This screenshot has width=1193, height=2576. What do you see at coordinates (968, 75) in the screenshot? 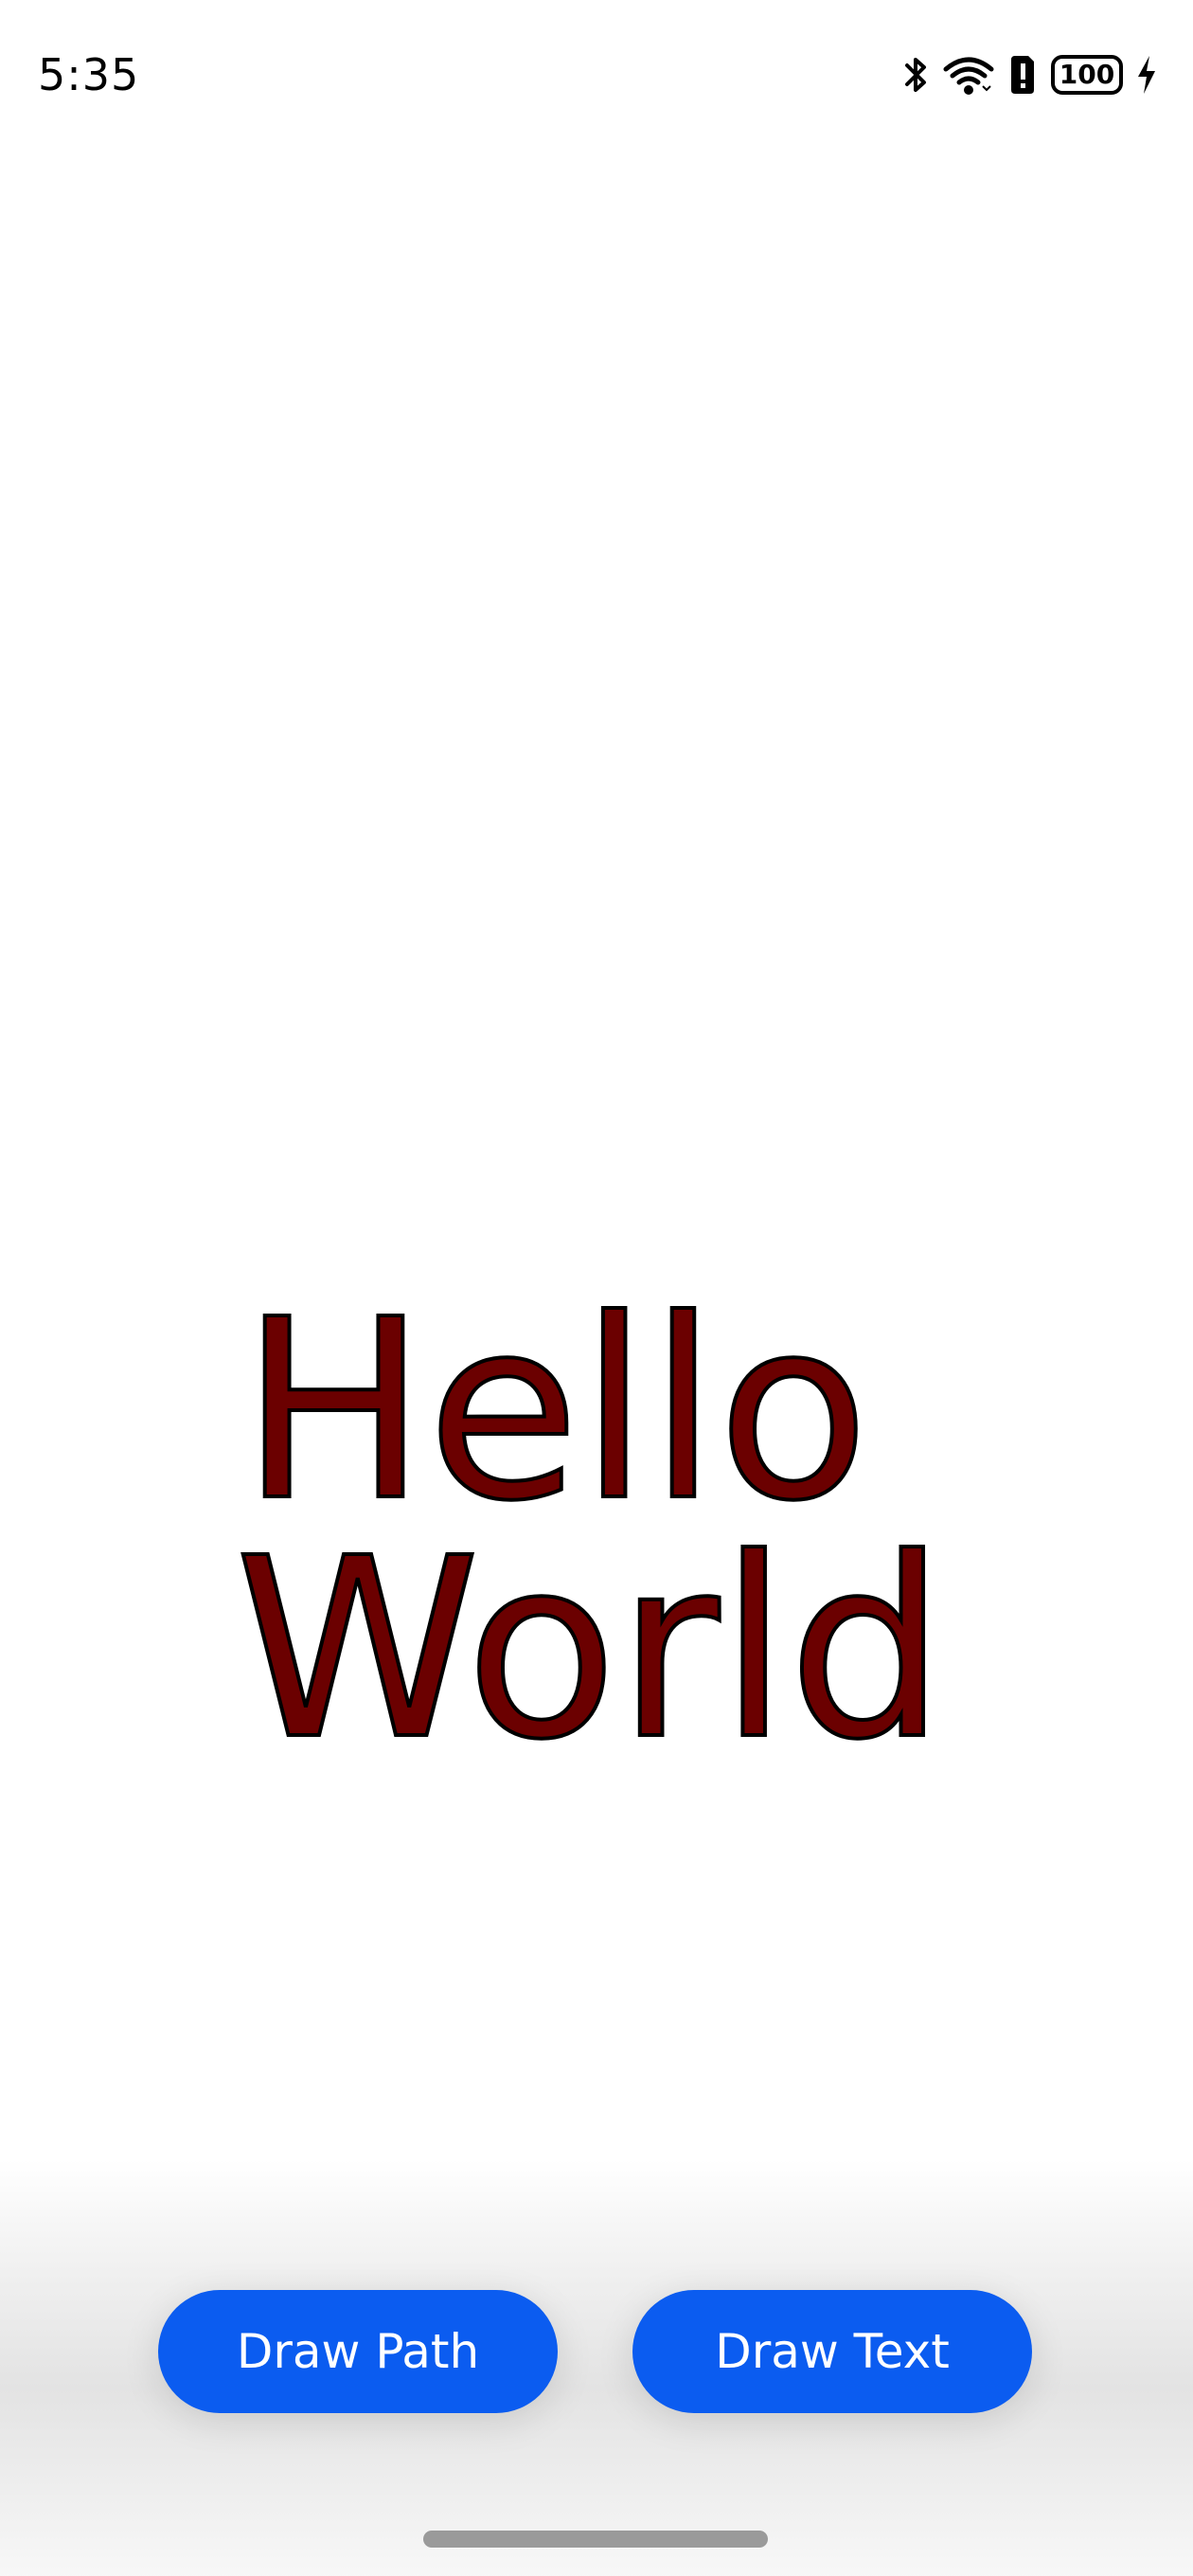
I see `wifi-icon` at bounding box center [968, 75].